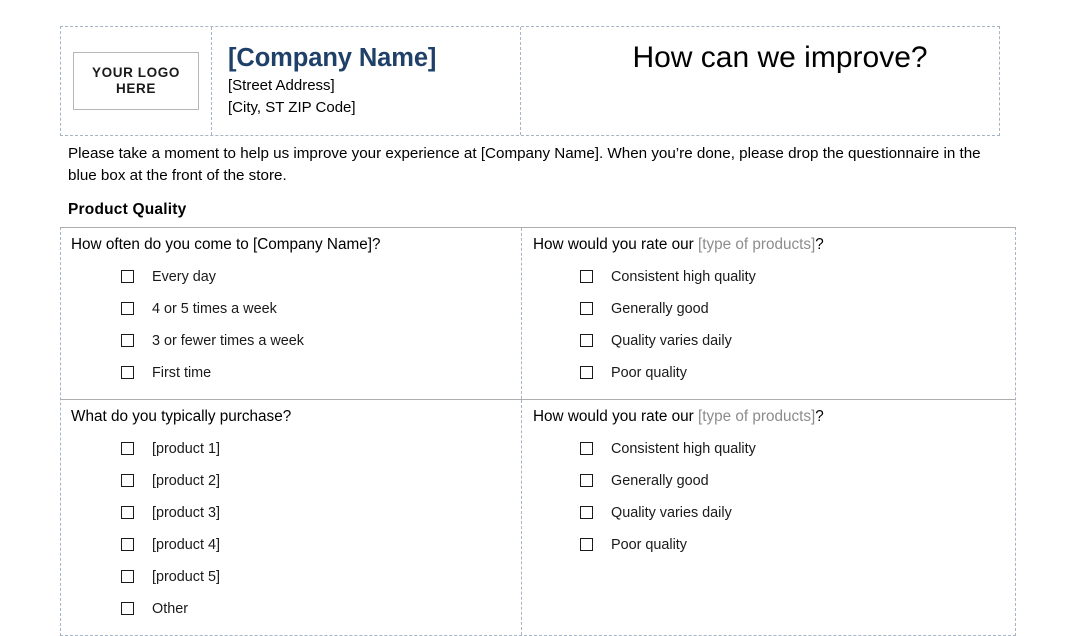 The width and height of the screenshot is (1067, 636). I want to click on company-name: [Company Name], so click(332, 58).